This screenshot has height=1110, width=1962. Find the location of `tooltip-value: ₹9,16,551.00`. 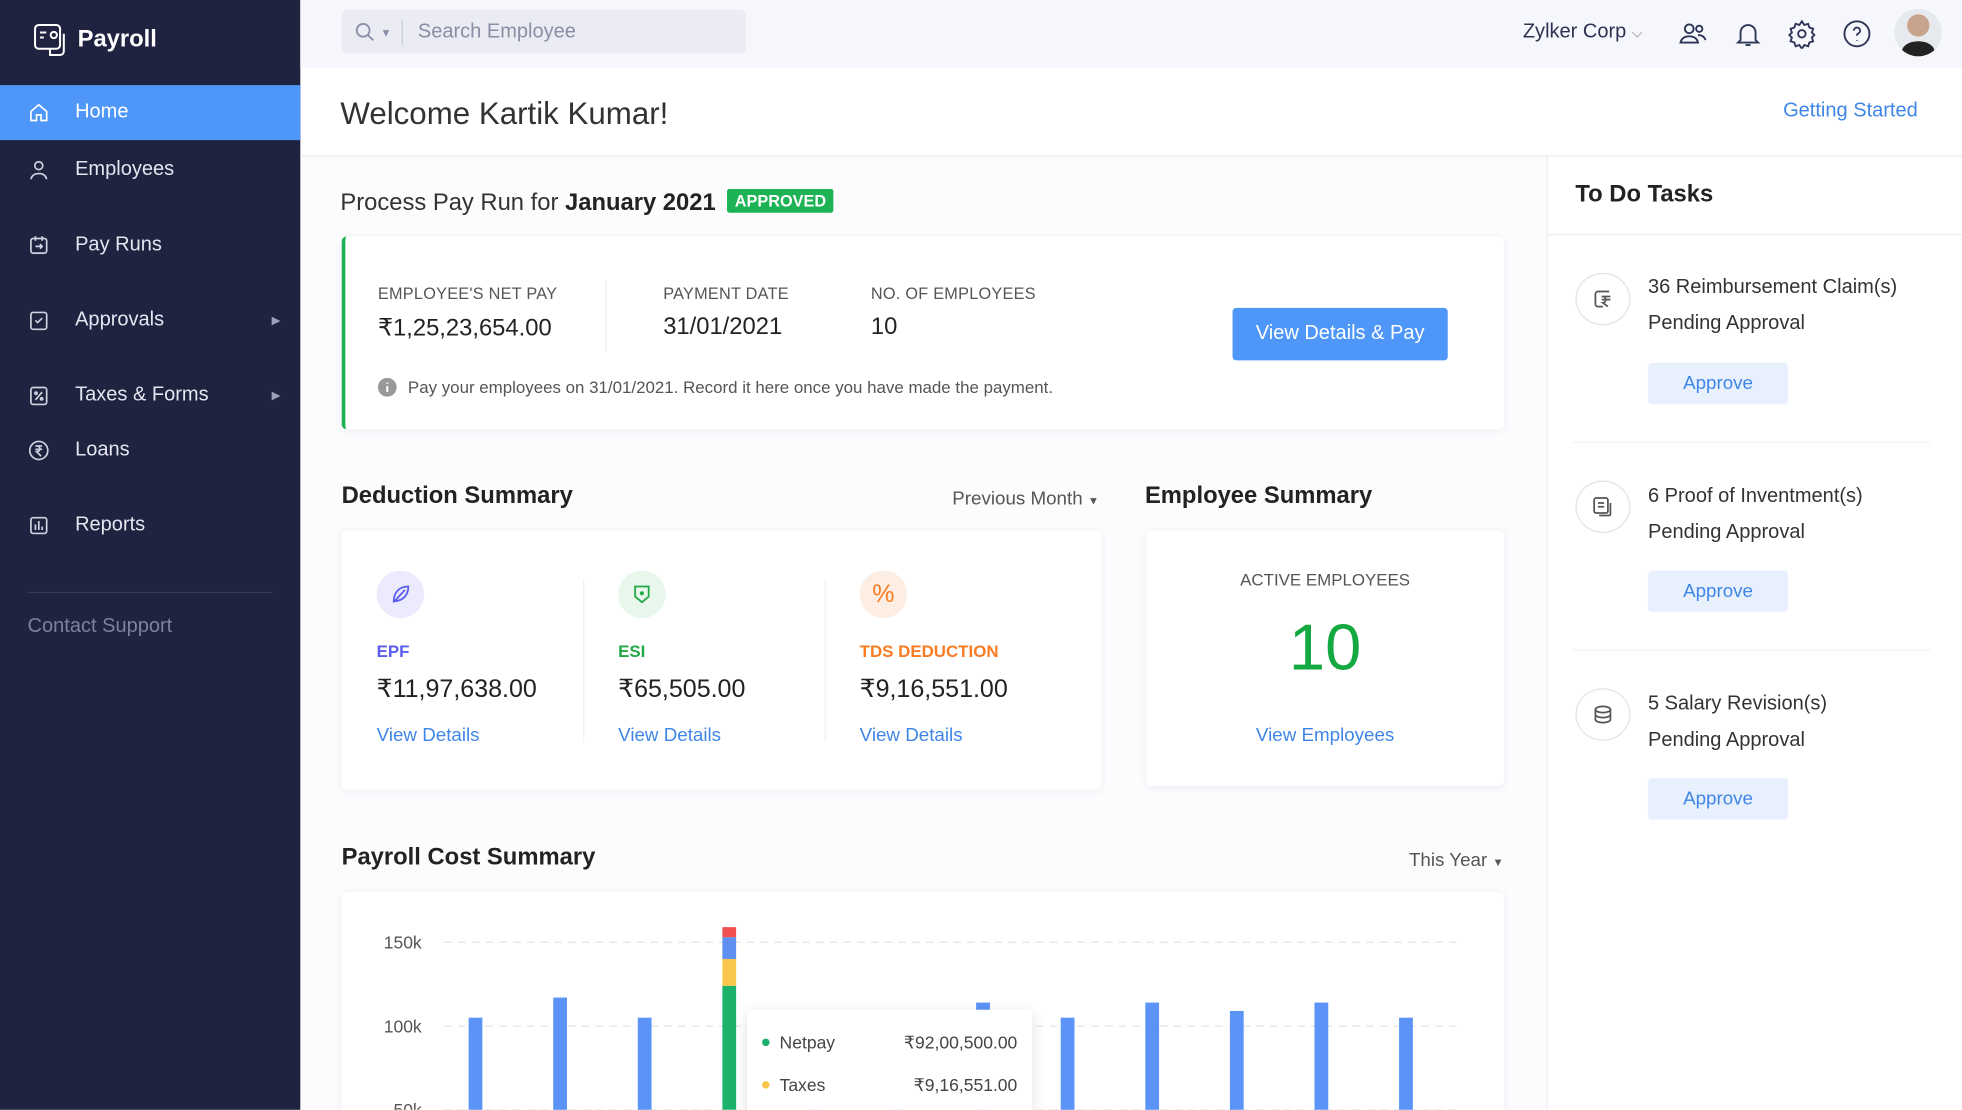

tooltip-value: ₹9,16,551.00 is located at coordinates (965, 1084).